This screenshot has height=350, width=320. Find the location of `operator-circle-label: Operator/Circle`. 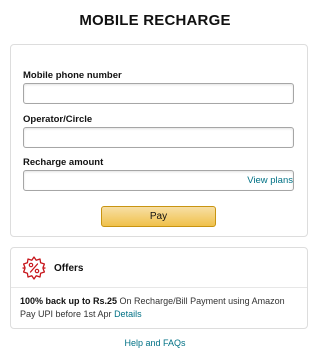

operator-circle-label: Operator/Circle is located at coordinates (58, 119).